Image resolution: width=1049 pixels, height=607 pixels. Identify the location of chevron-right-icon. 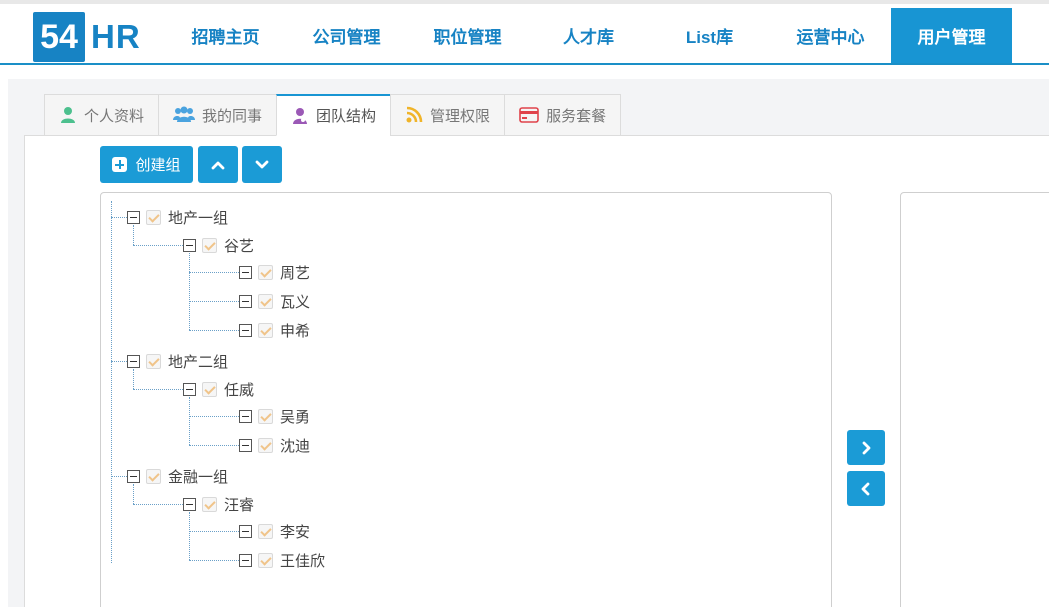
(866, 447).